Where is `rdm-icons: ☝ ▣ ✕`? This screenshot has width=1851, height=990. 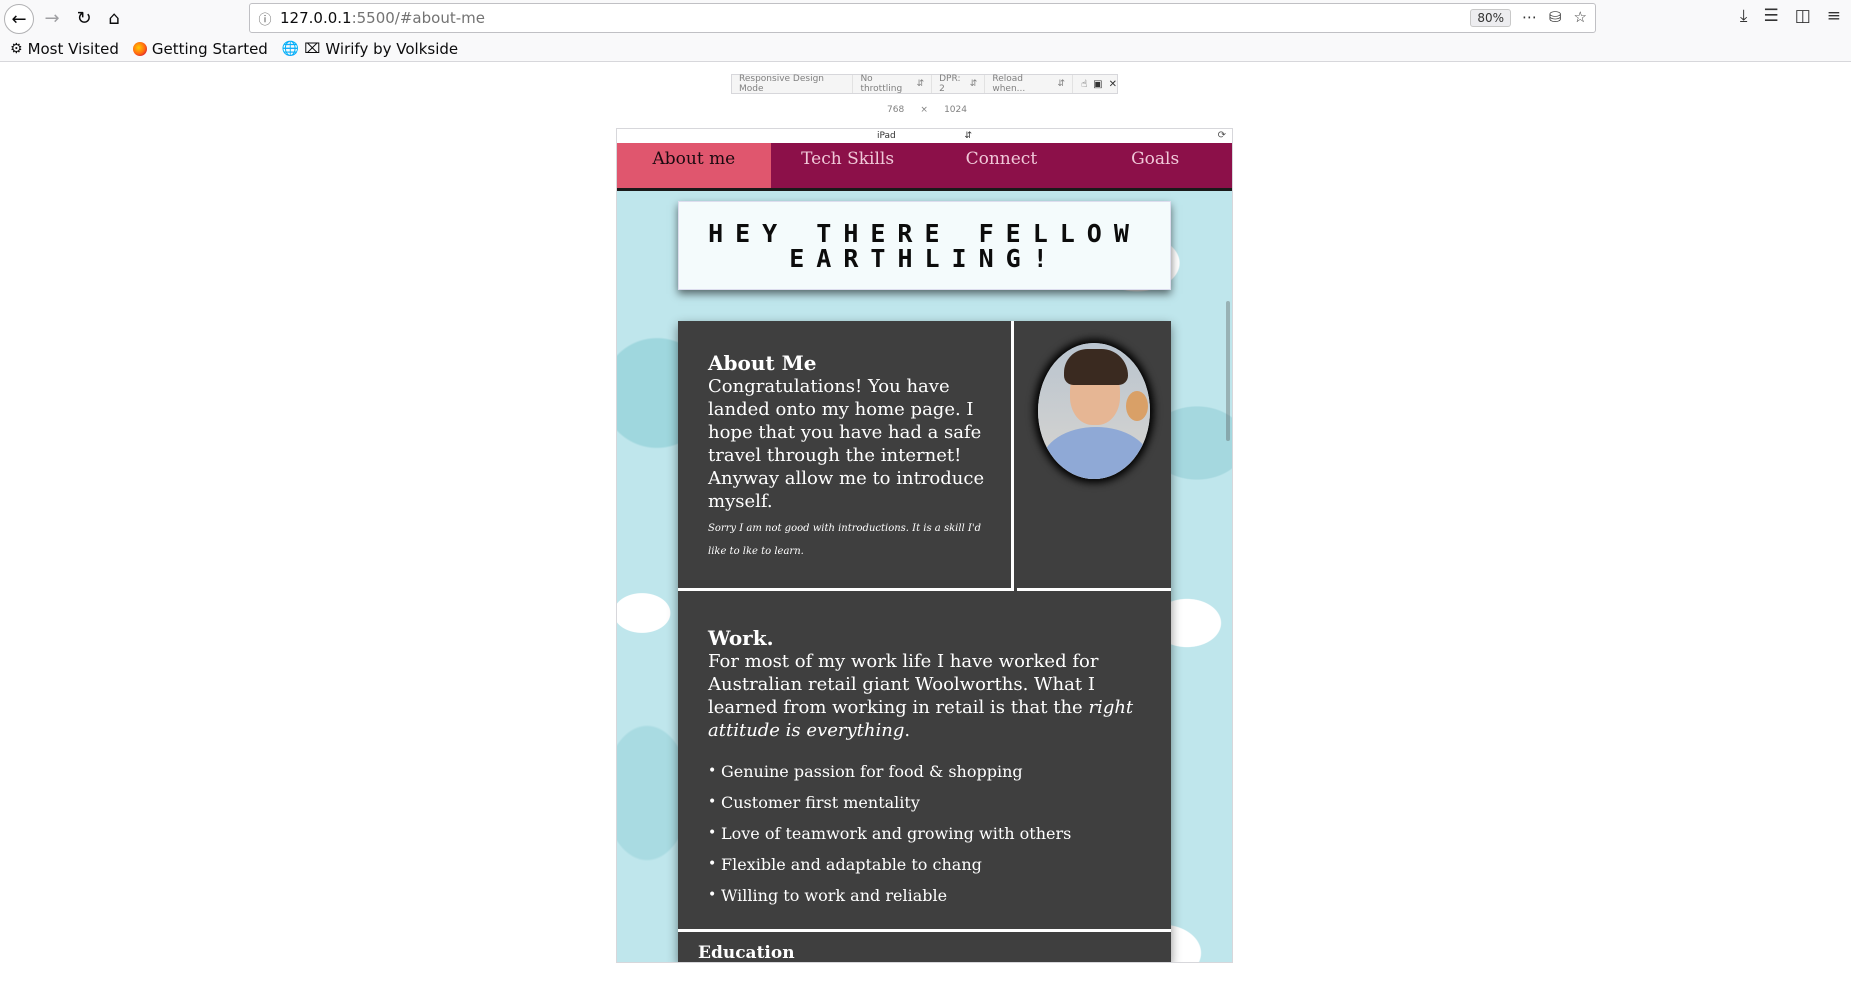
rdm-icons: ☝ ▣ ✕ is located at coordinates (1095, 84).